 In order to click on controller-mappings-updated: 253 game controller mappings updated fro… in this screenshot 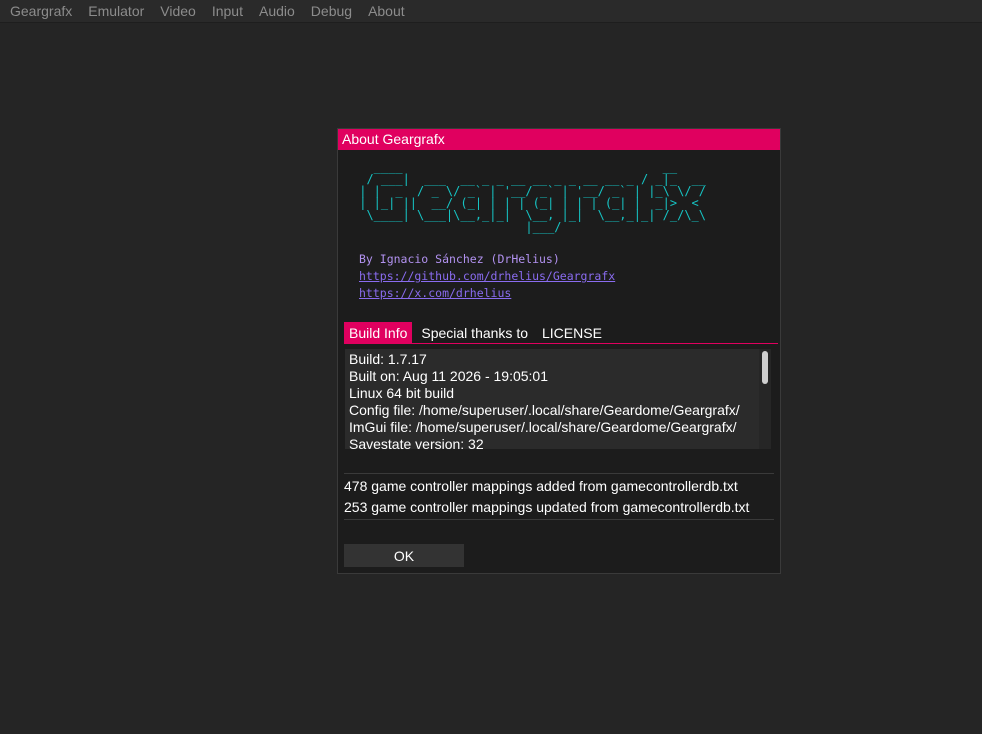, I will do `click(547, 507)`.